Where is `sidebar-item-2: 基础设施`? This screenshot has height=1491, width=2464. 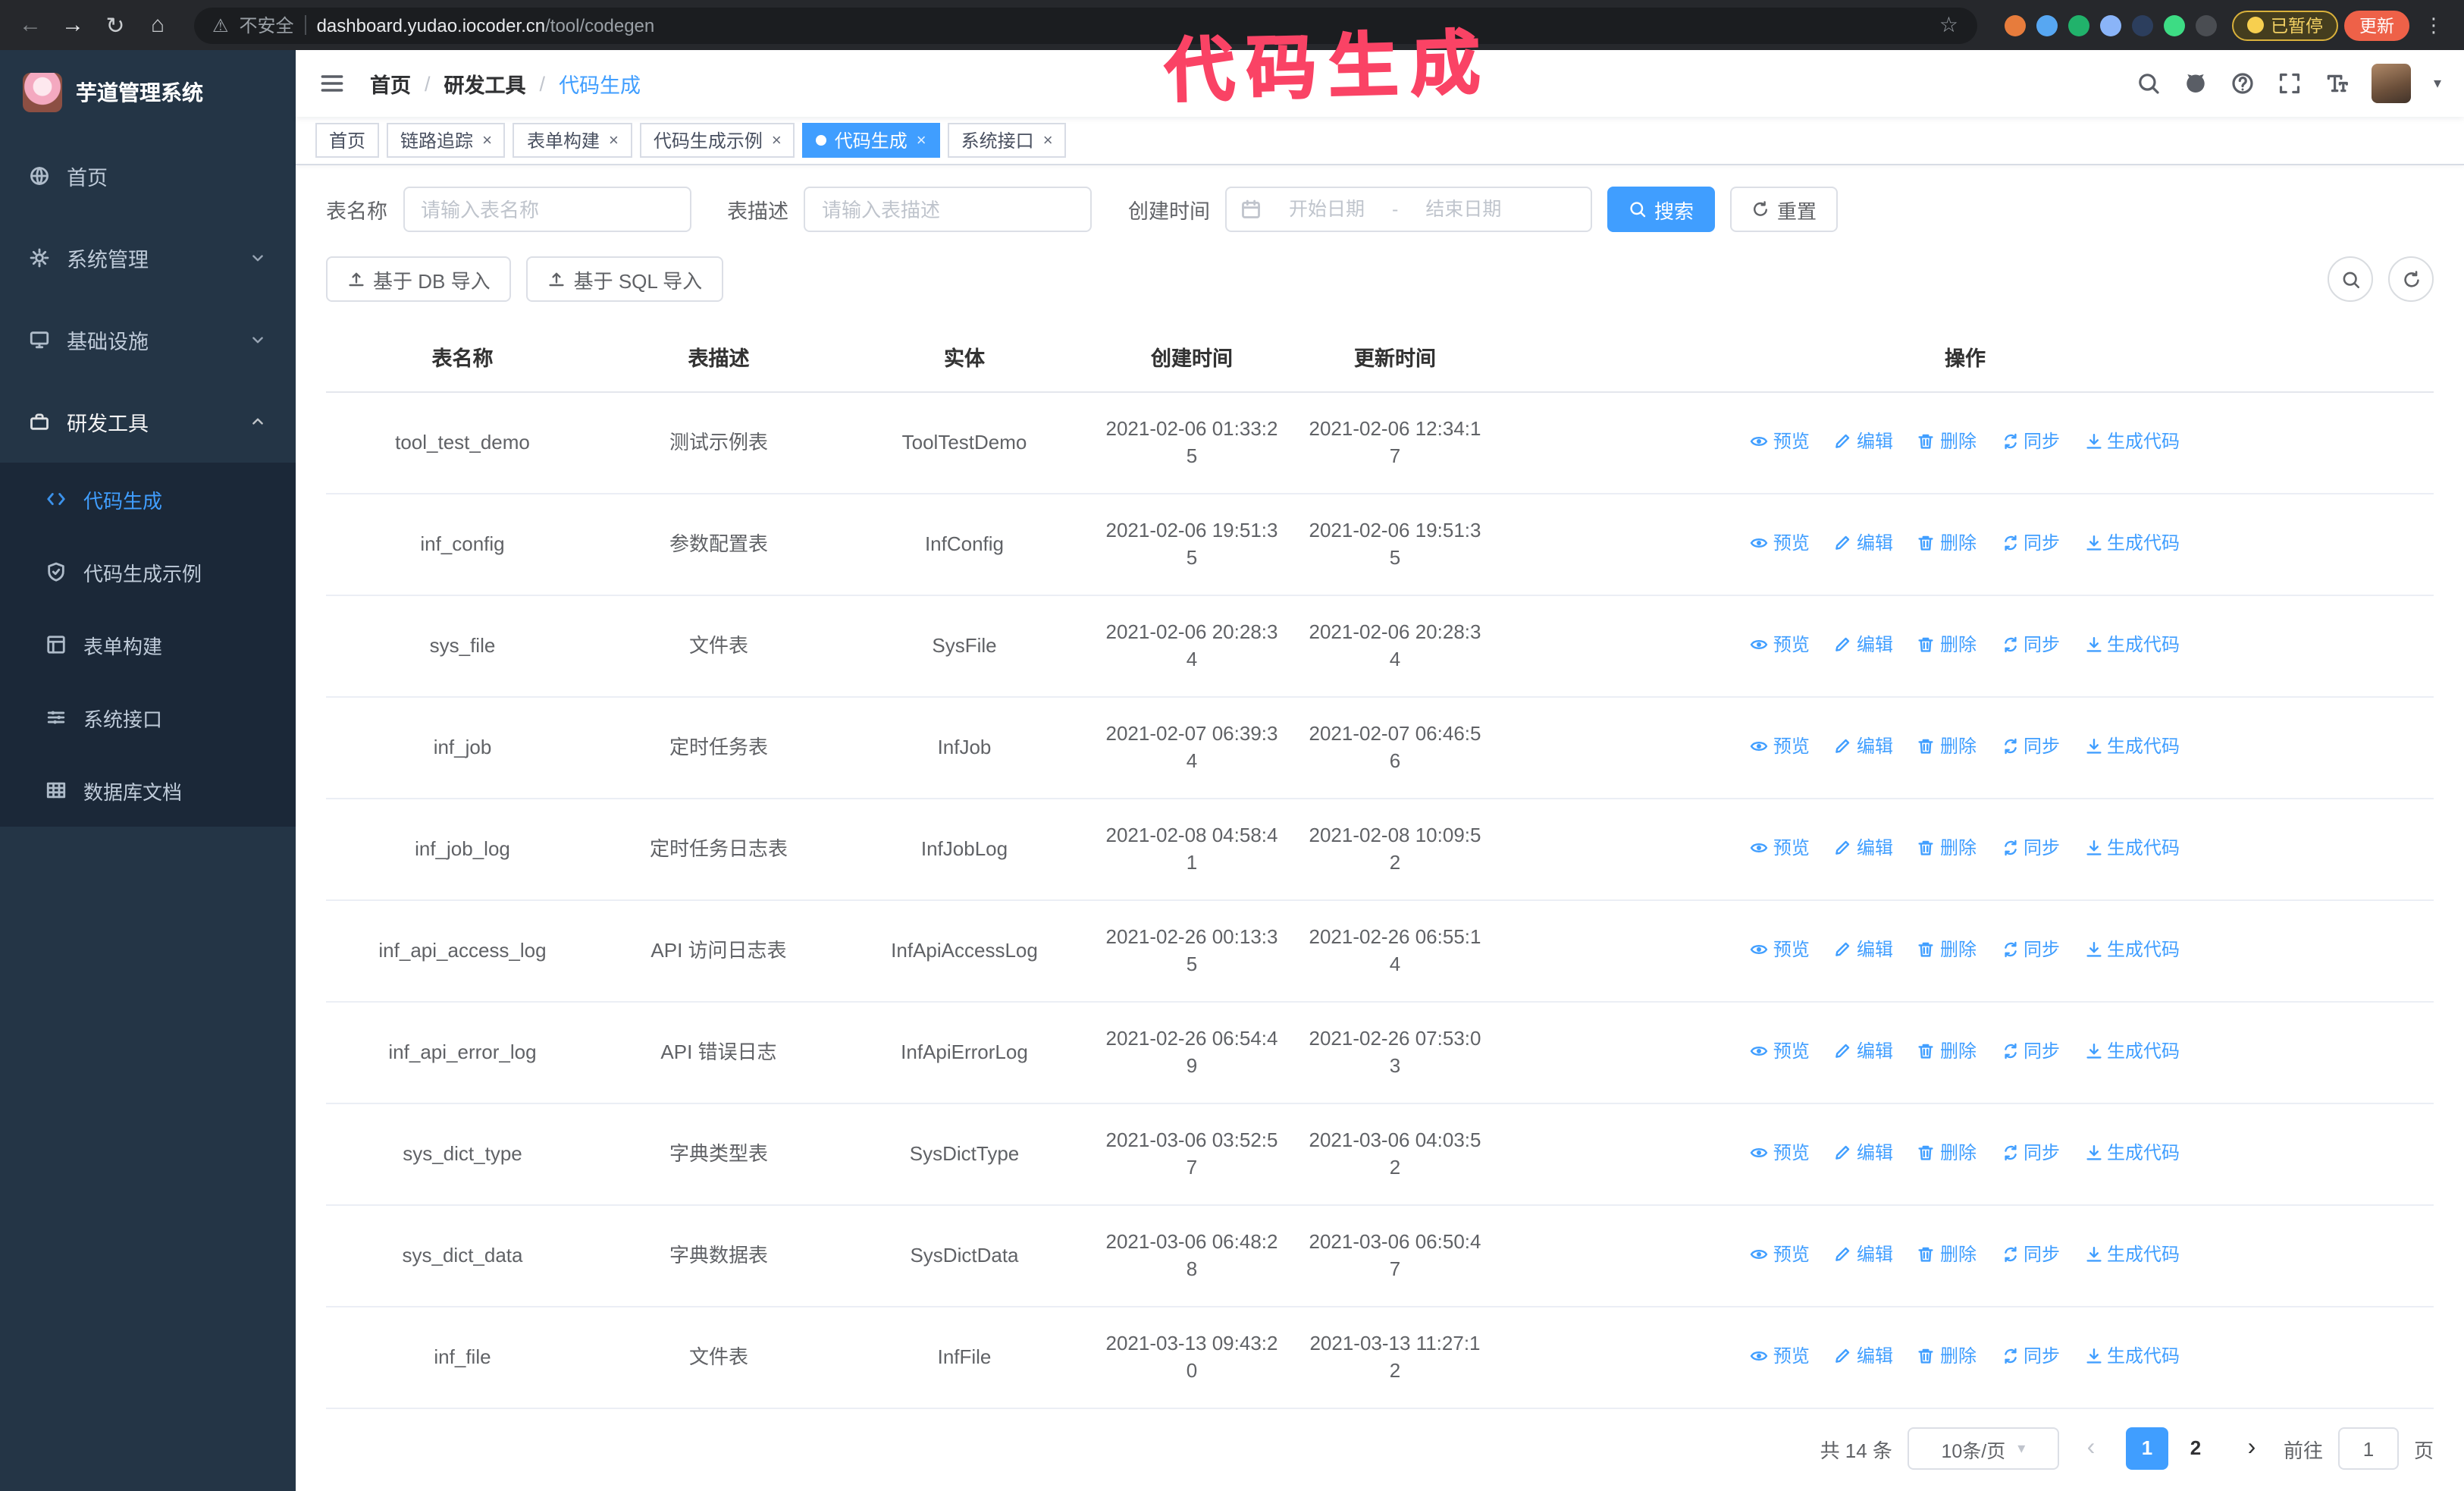 sidebar-item-2: 基础设施 is located at coordinates (148, 340).